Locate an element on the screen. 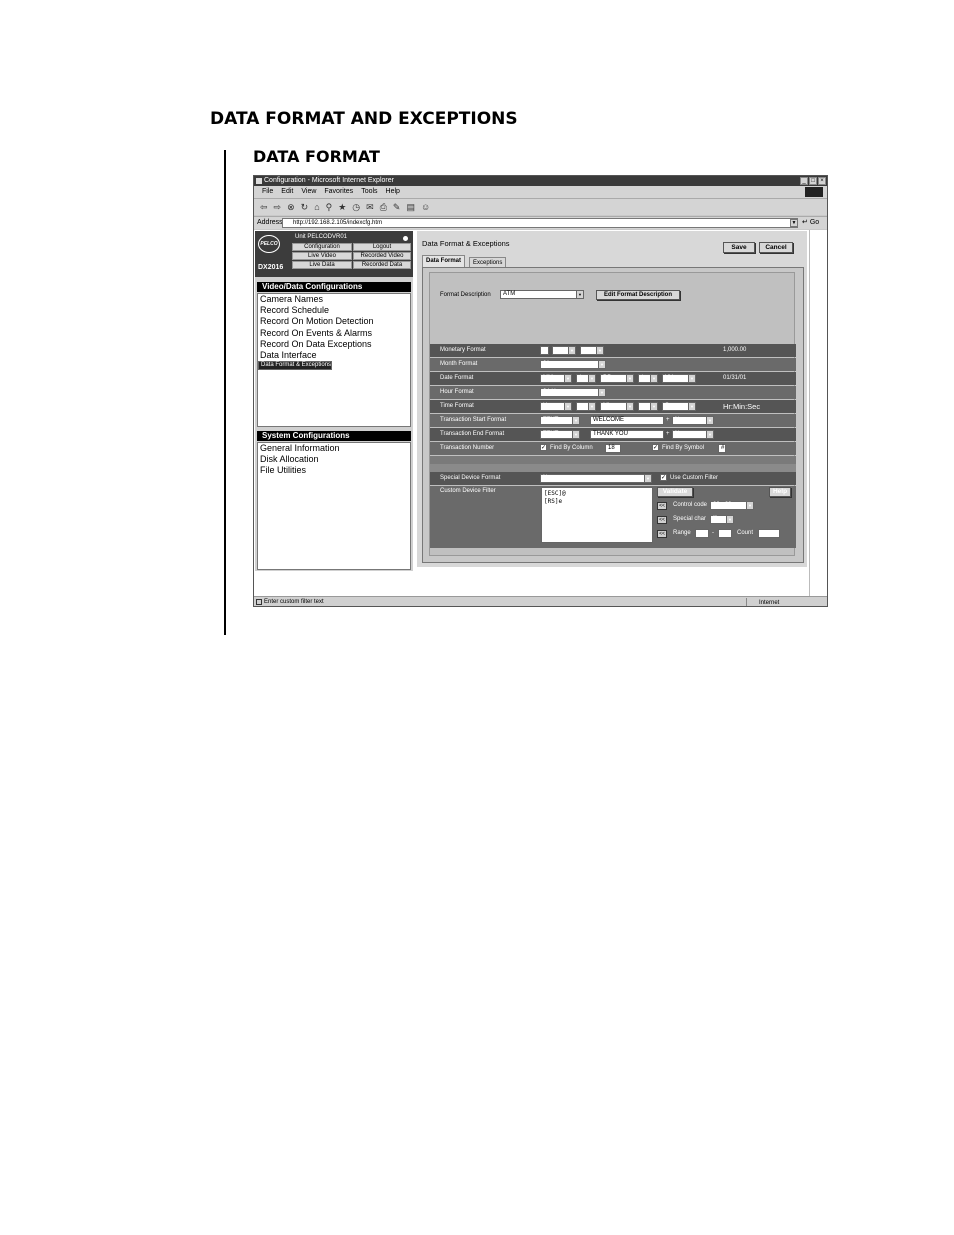 Image resolution: width=954 pixels, height=1235 pixels. forward-icon: ⇨ is located at coordinates (278, 207).